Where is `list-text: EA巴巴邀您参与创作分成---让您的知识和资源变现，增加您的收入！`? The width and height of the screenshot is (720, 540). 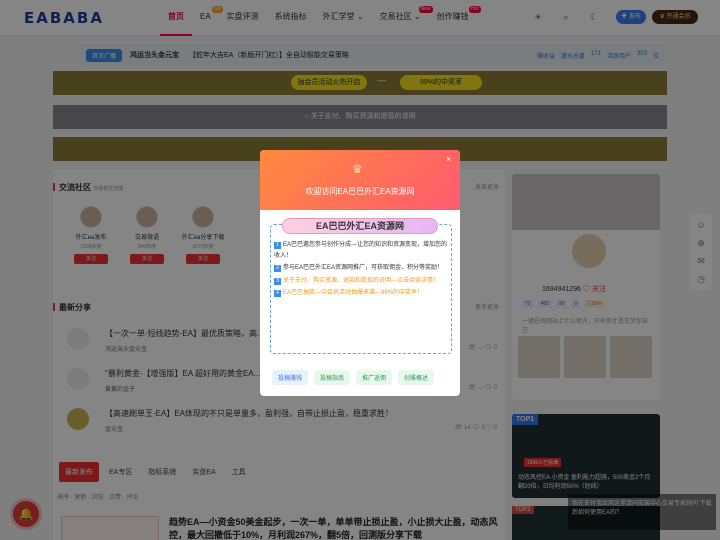 list-text: EA巴巴邀您参与创作分成---让您的知识和资源变现，增加您的收入！ is located at coordinates (360, 250).